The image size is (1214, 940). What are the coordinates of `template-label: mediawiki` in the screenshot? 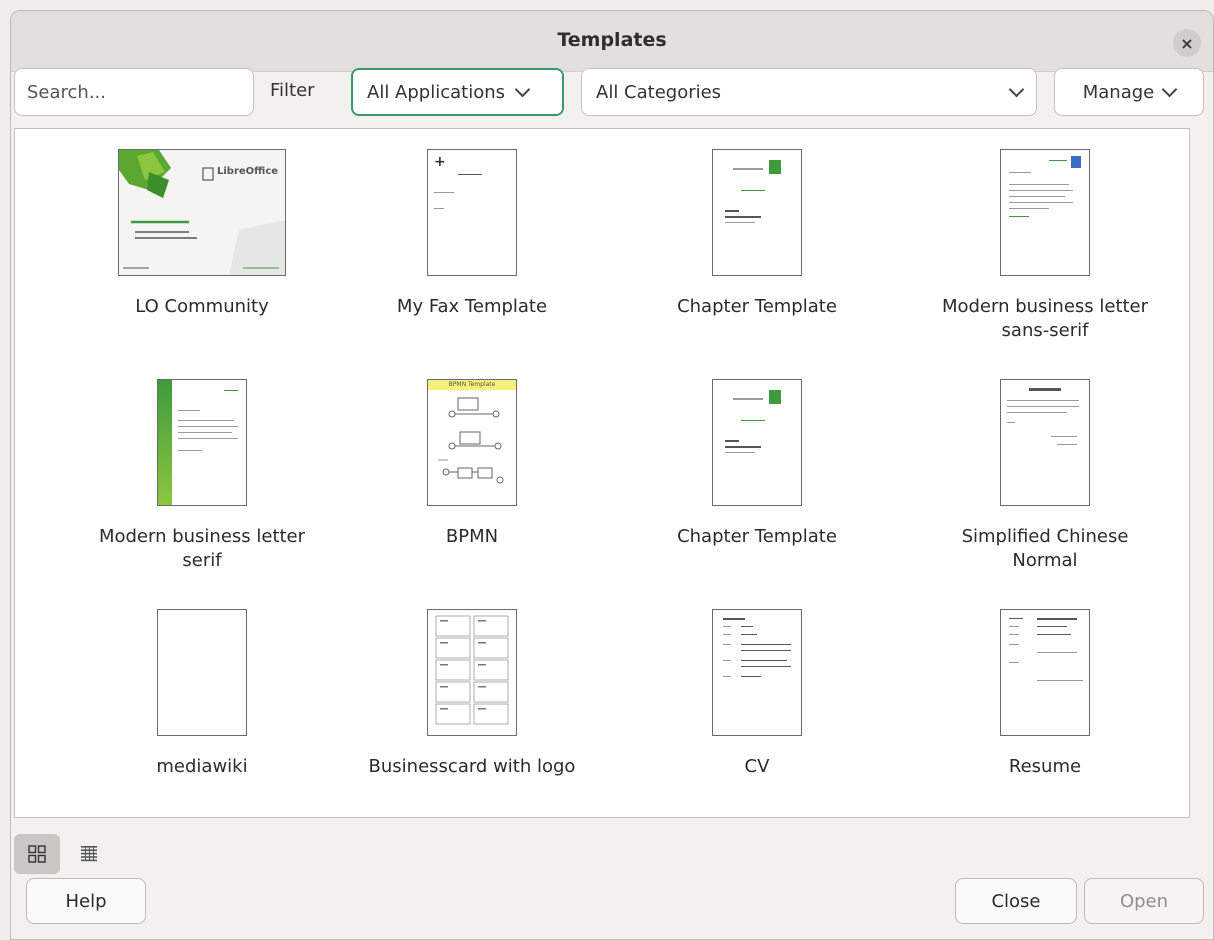 It's located at (202, 766).